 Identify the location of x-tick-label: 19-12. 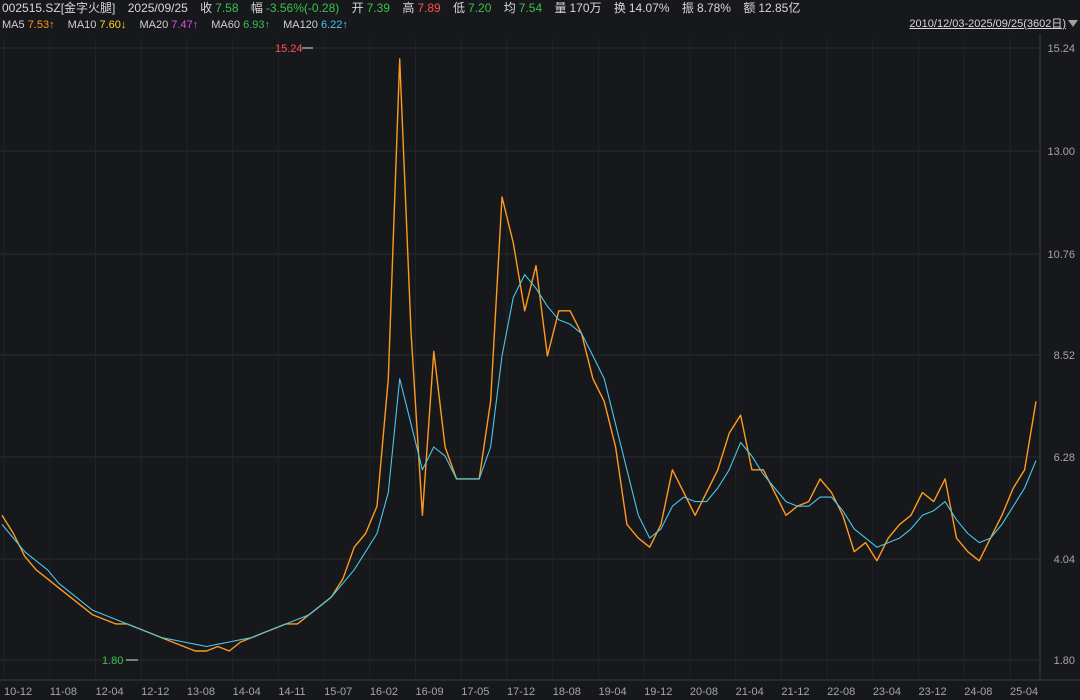
(658, 692).